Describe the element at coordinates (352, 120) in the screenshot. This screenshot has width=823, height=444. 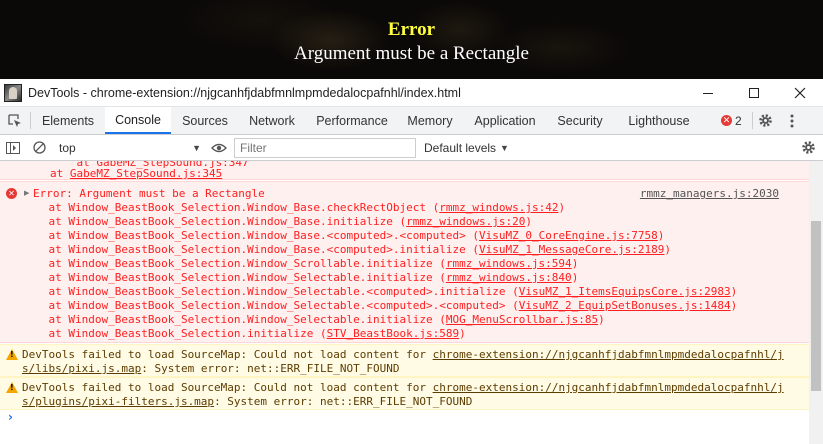
I see `tab-performance: Performance` at that location.